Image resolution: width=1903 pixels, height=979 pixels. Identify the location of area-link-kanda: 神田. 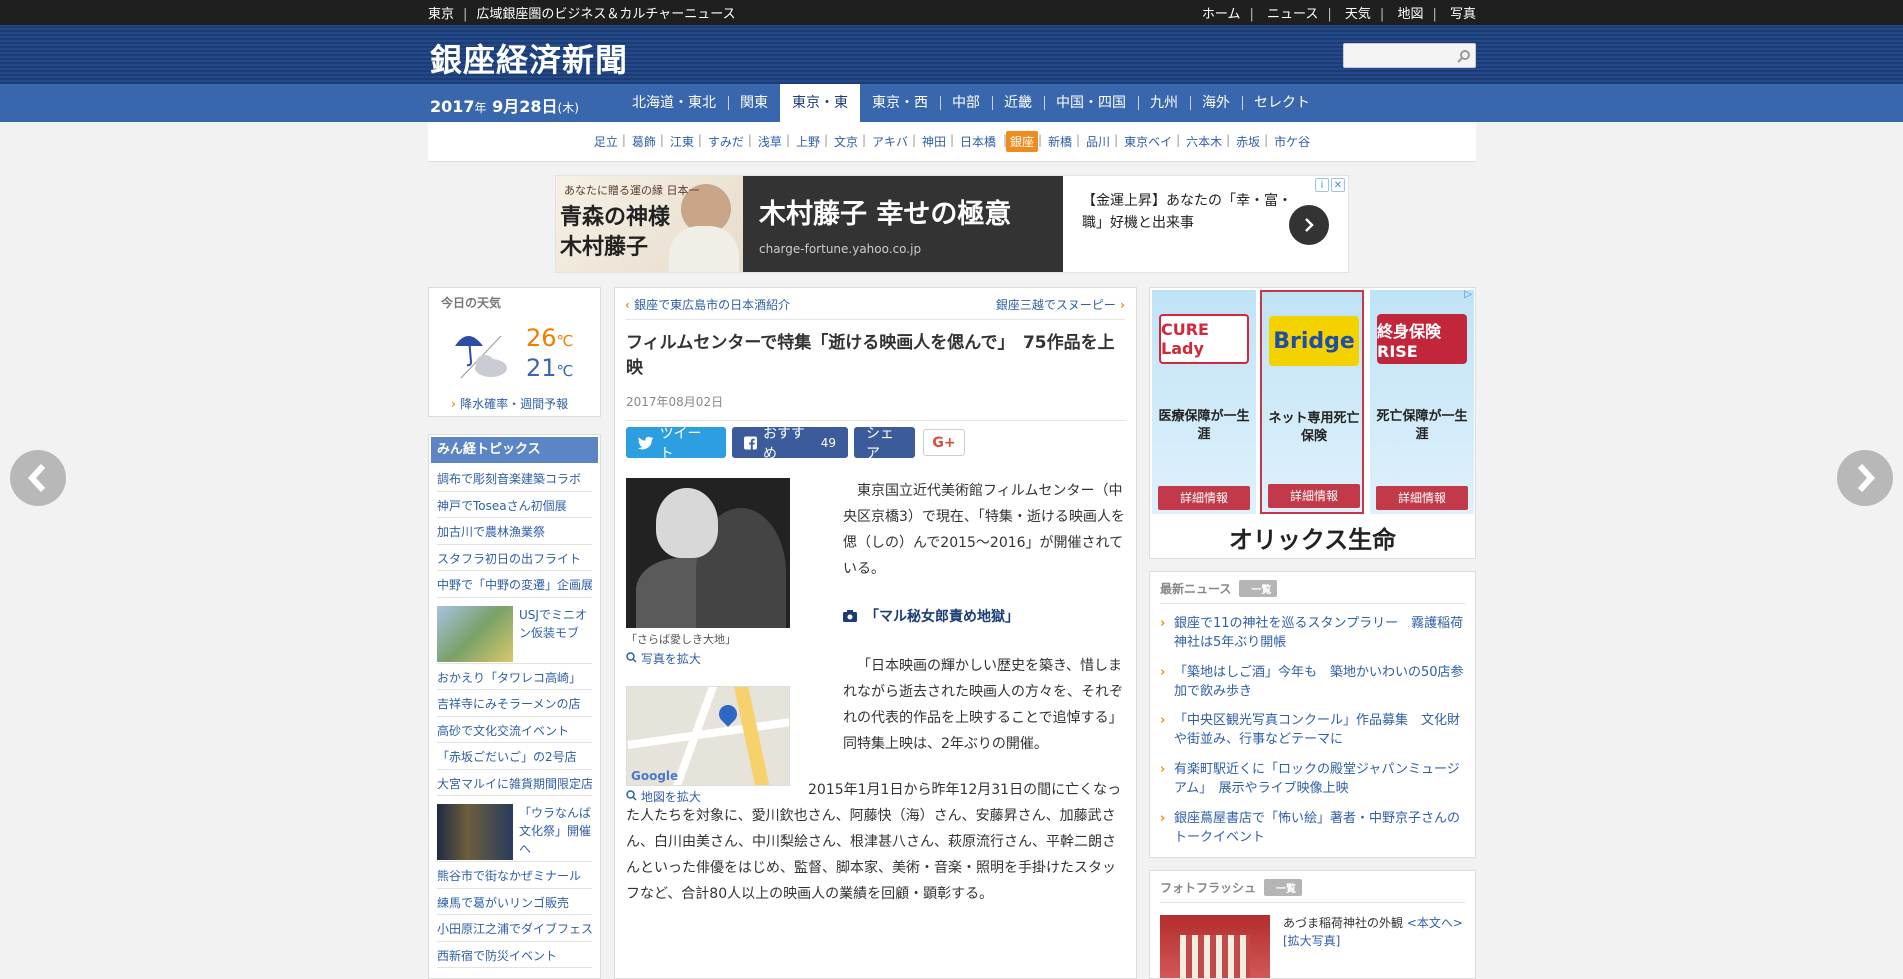
(932, 141).